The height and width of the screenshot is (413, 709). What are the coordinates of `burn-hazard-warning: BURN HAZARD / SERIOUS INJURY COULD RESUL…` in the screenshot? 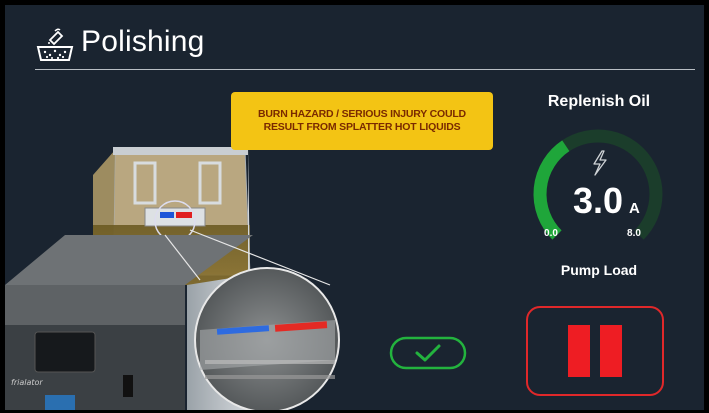 It's located at (362, 121).